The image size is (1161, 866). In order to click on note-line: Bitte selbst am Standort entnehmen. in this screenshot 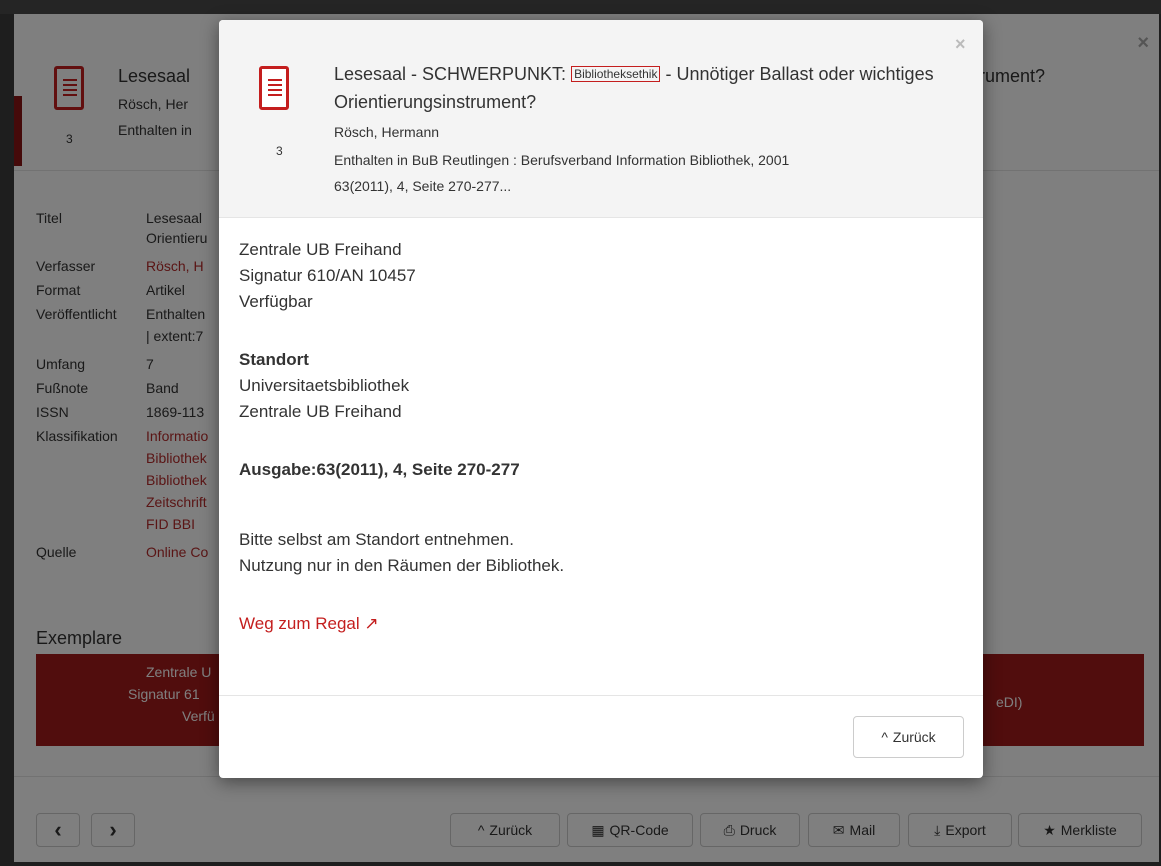, I will do `click(376, 539)`.